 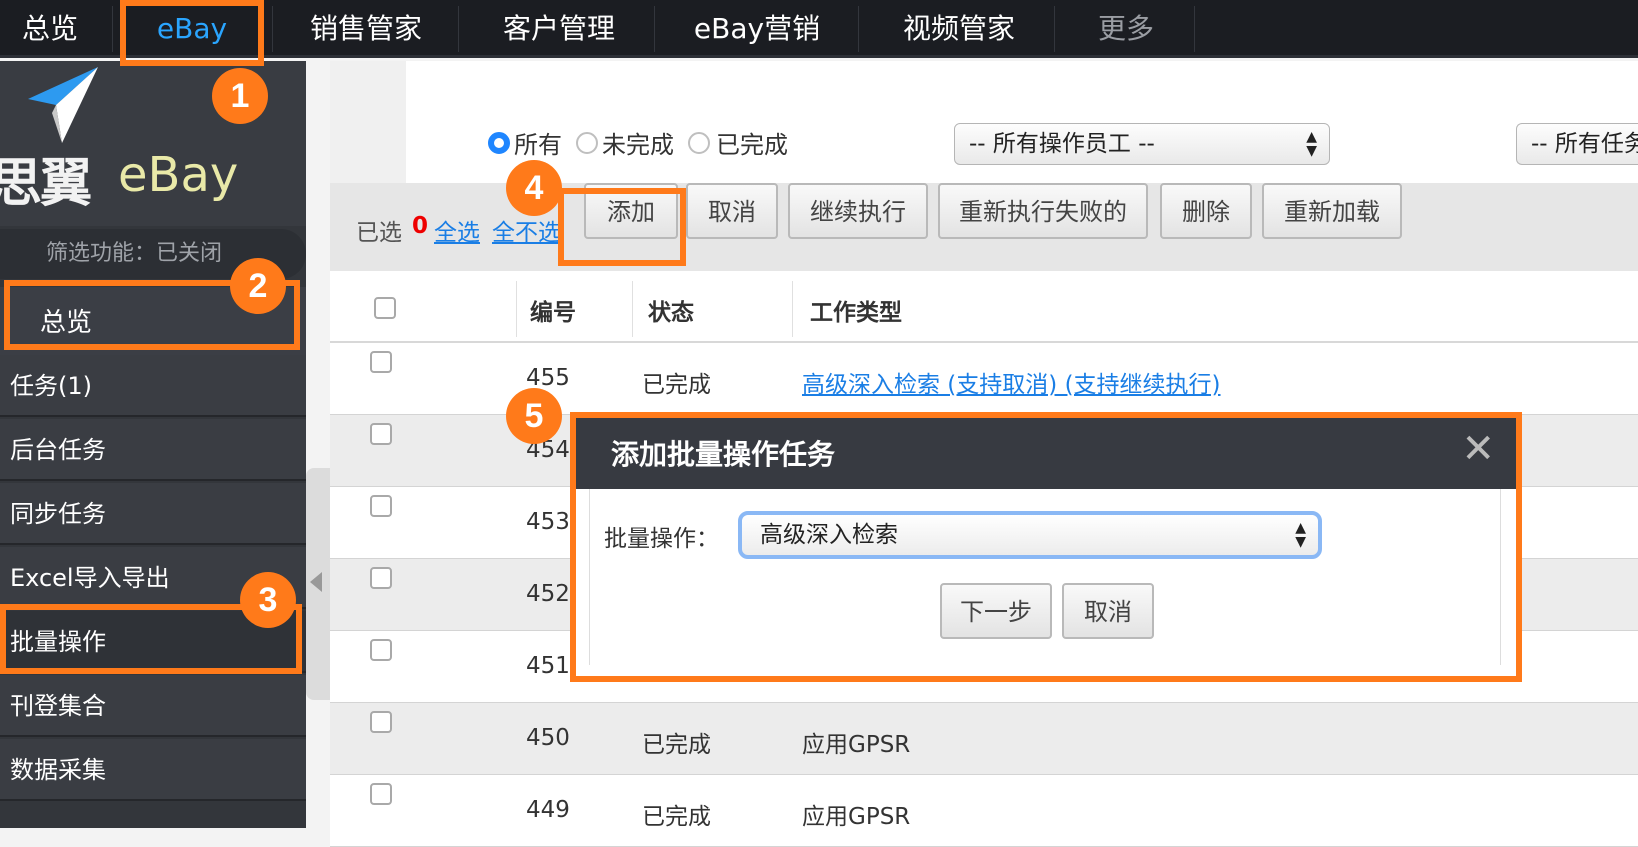 I want to click on step-badge-3: 3, so click(x=268, y=600).